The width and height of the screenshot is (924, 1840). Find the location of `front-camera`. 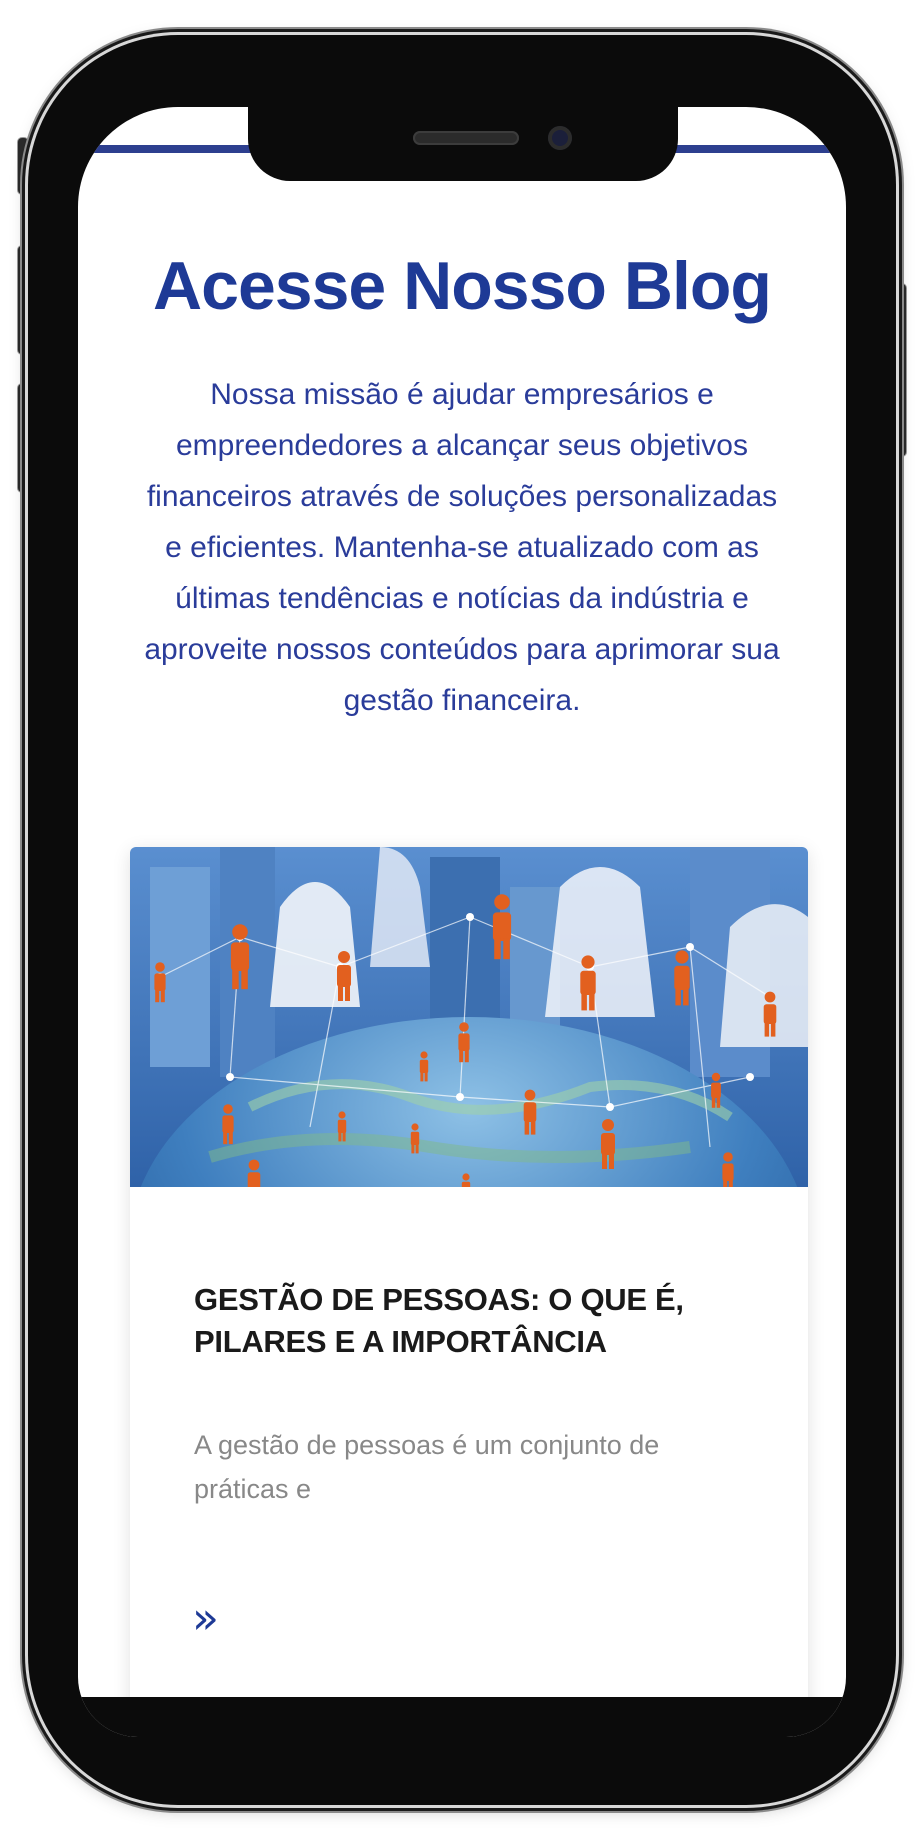

front-camera is located at coordinates (560, 138).